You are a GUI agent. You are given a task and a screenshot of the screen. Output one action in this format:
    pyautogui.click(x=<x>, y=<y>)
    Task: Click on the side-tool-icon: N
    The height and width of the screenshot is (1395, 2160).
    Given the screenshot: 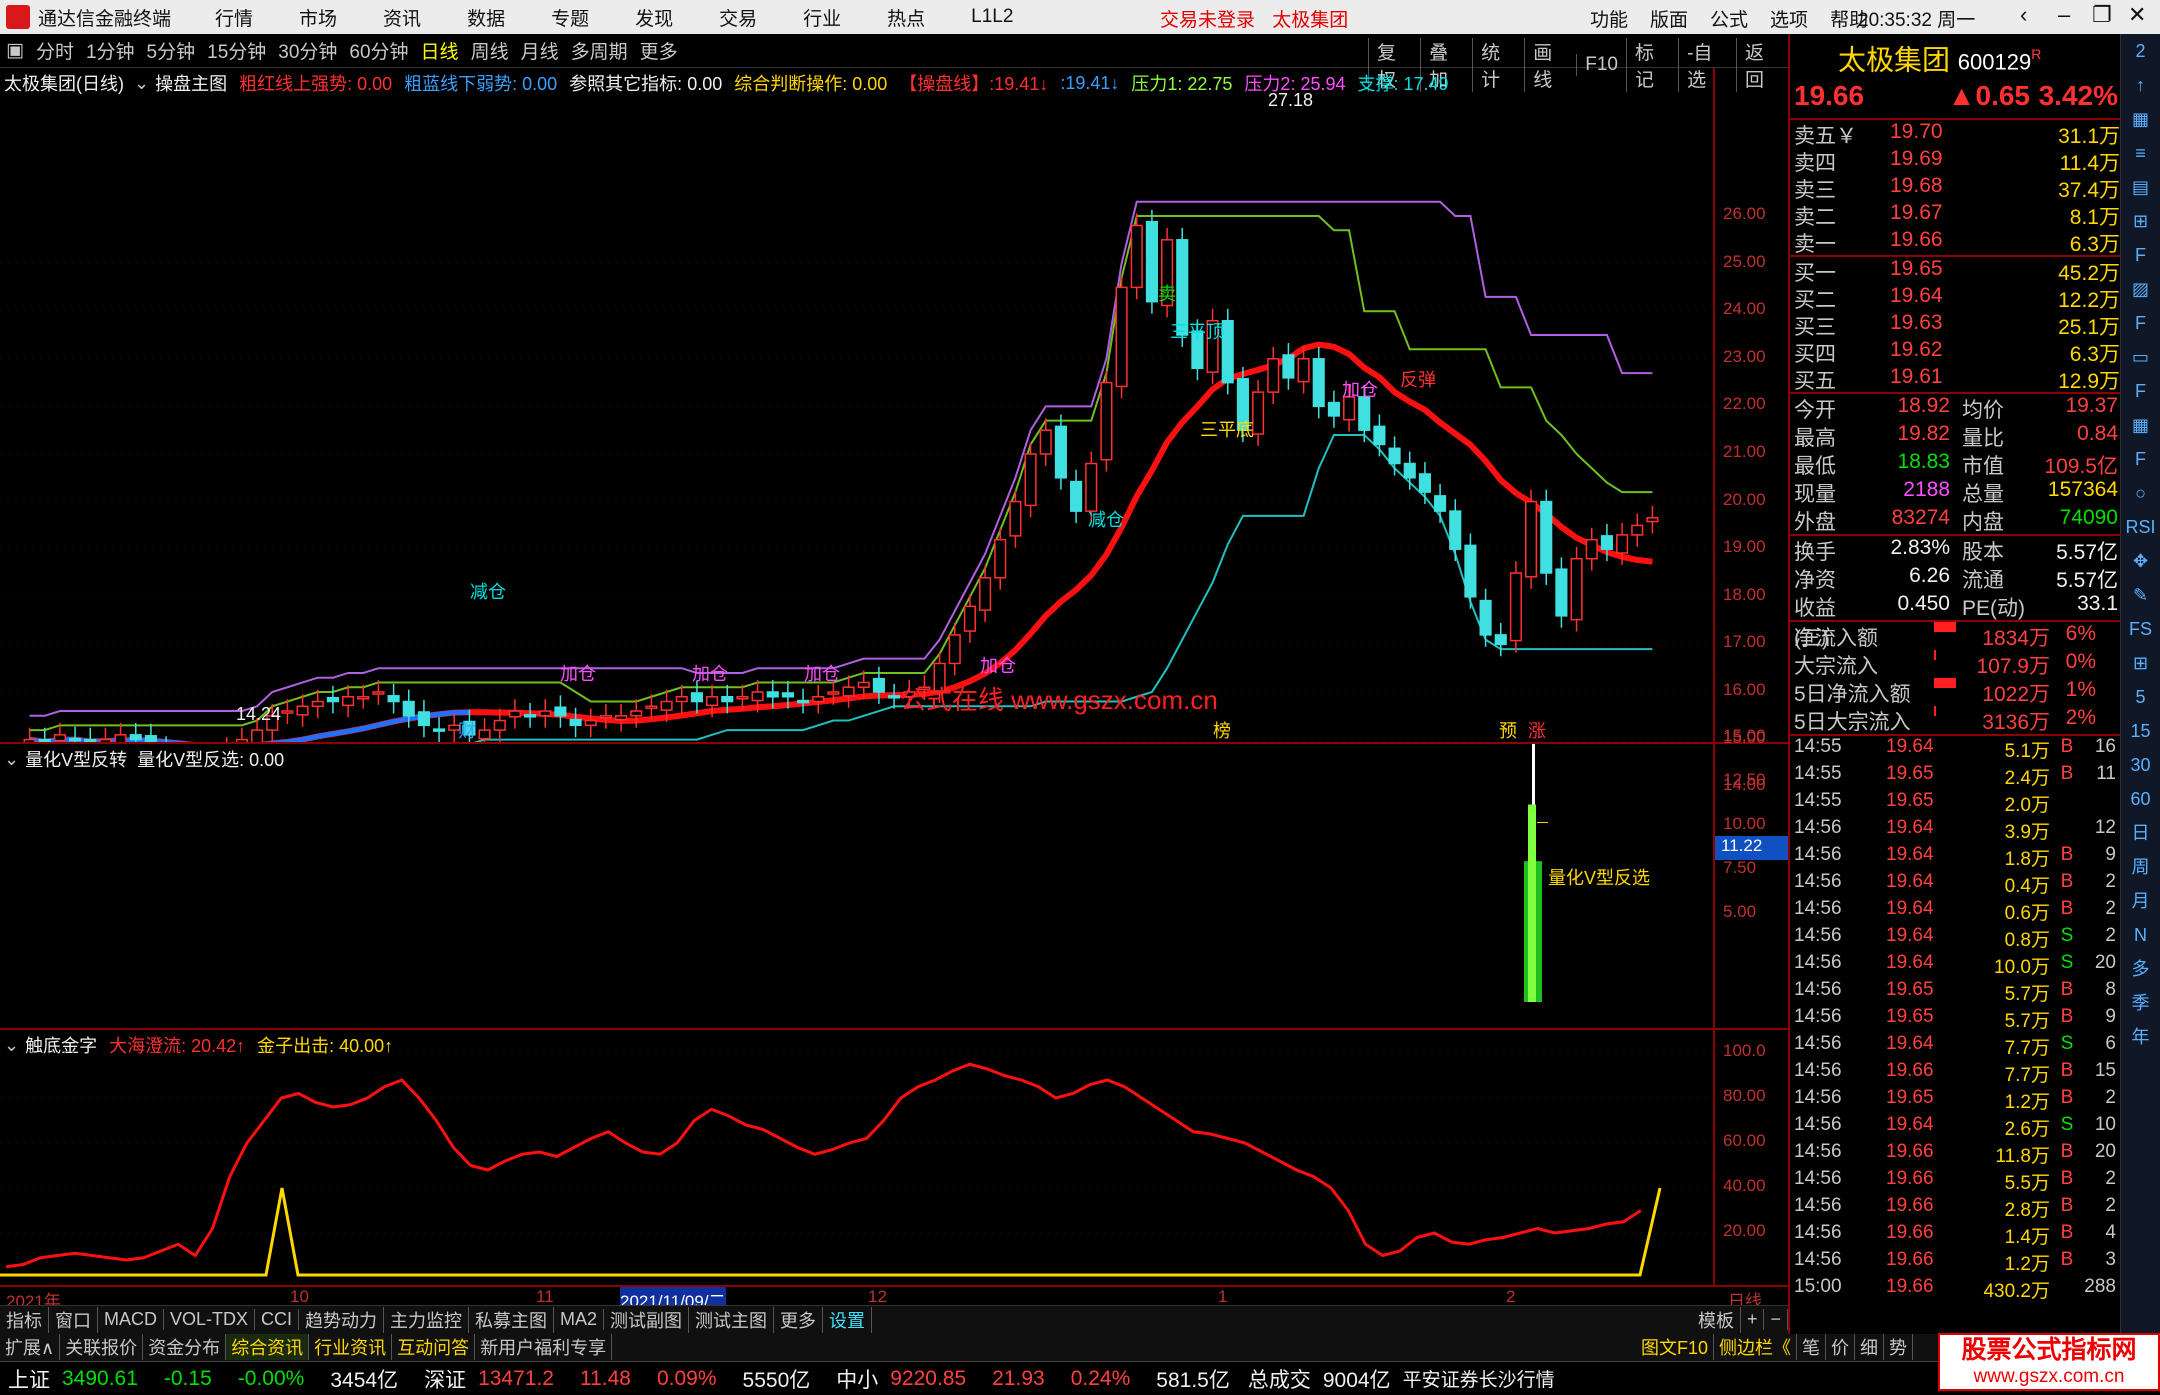 What is the action you would take?
    pyautogui.click(x=2140, y=935)
    